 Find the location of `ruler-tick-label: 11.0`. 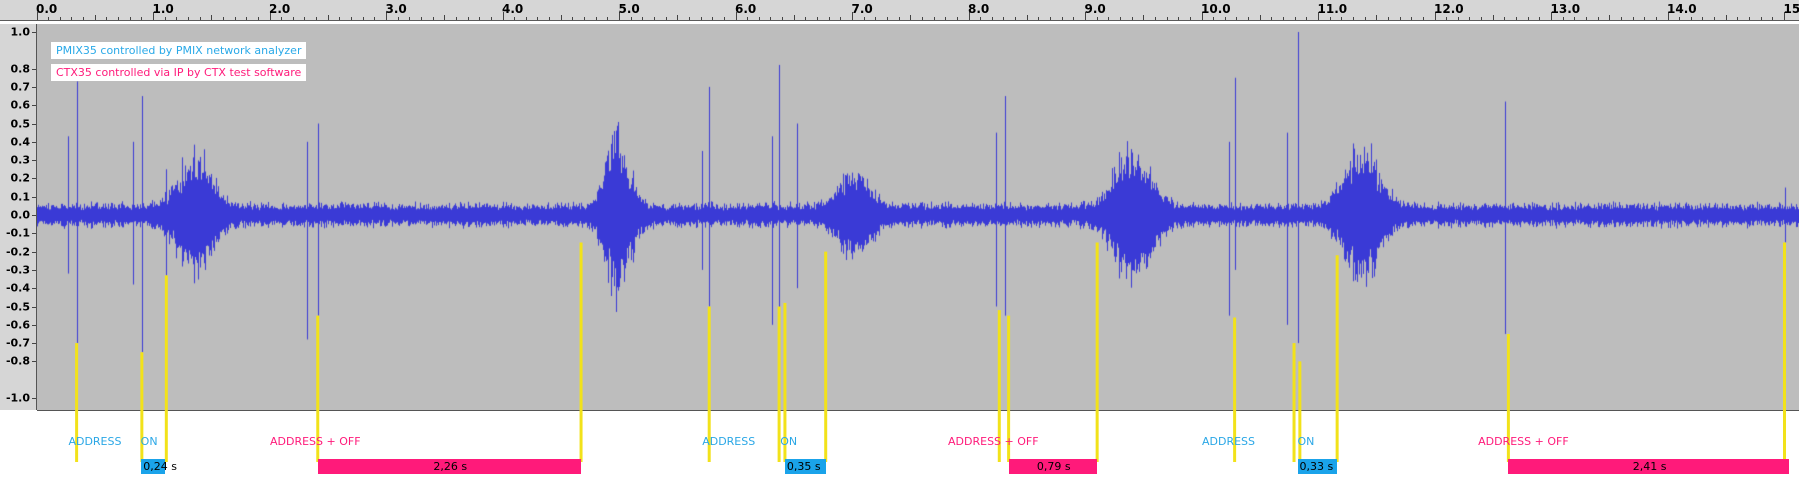

ruler-tick-label: 11.0 is located at coordinates (1332, 9).